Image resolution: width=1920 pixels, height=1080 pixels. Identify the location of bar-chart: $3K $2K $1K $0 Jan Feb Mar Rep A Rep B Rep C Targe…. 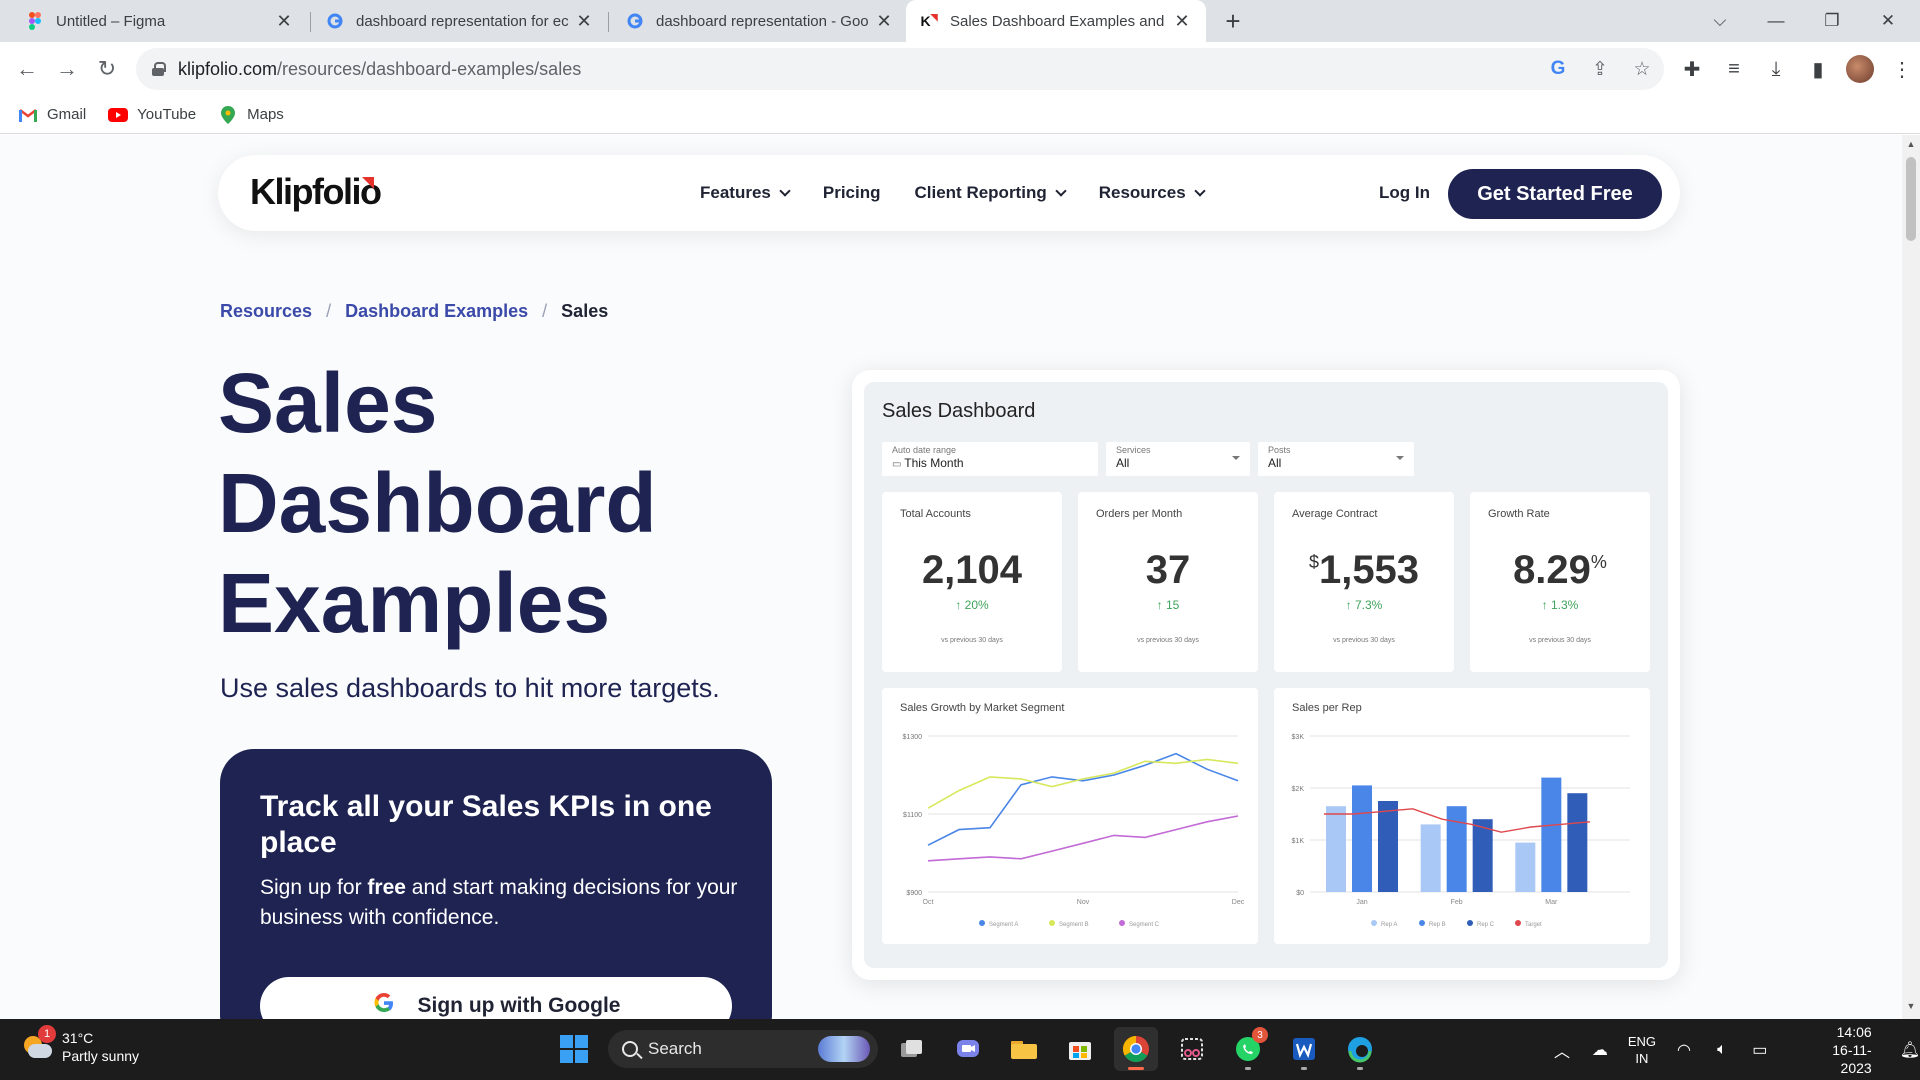
(1461, 831).